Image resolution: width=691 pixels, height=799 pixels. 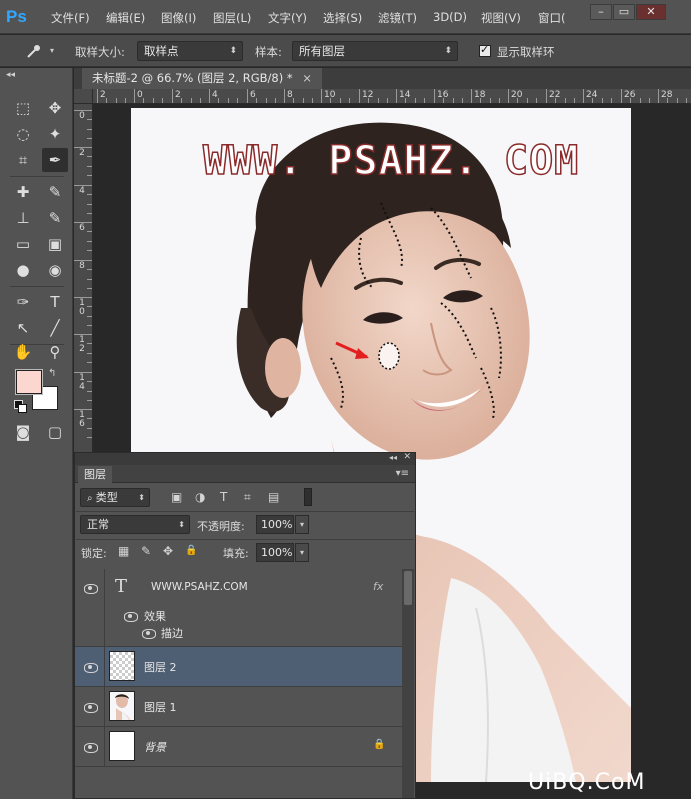 What do you see at coordinates (23, 192) in the screenshot?
I see `healing-brush-tool-icon: ✚` at bounding box center [23, 192].